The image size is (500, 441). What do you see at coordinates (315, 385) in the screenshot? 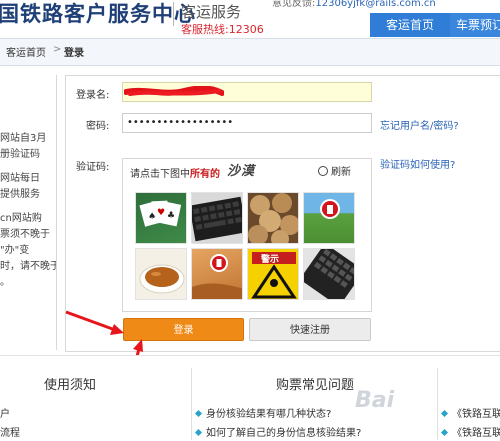
I see `faq-title: 购票常见问题` at bounding box center [315, 385].